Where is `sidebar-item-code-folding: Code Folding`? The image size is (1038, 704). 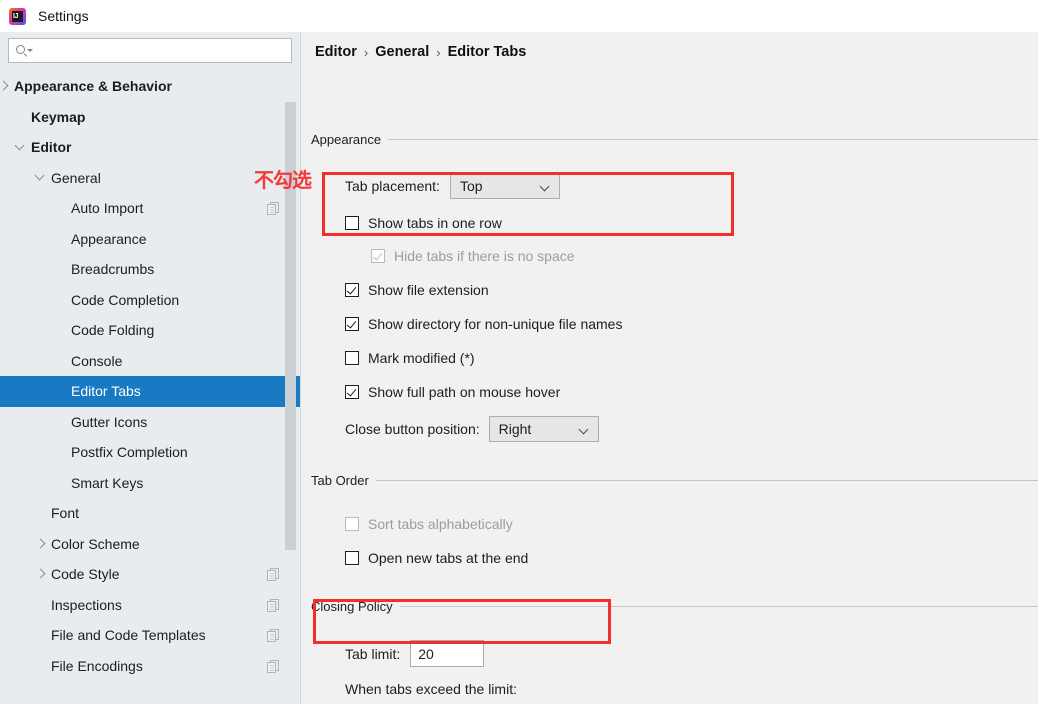 sidebar-item-code-folding: Code Folding is located at coordinates (150, 330).